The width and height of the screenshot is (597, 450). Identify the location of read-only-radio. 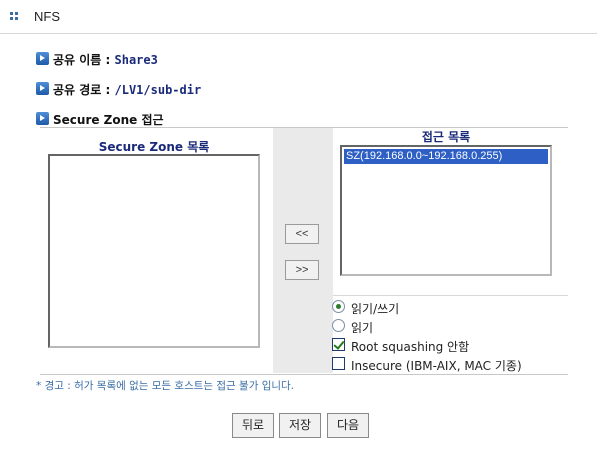
(338, 325).